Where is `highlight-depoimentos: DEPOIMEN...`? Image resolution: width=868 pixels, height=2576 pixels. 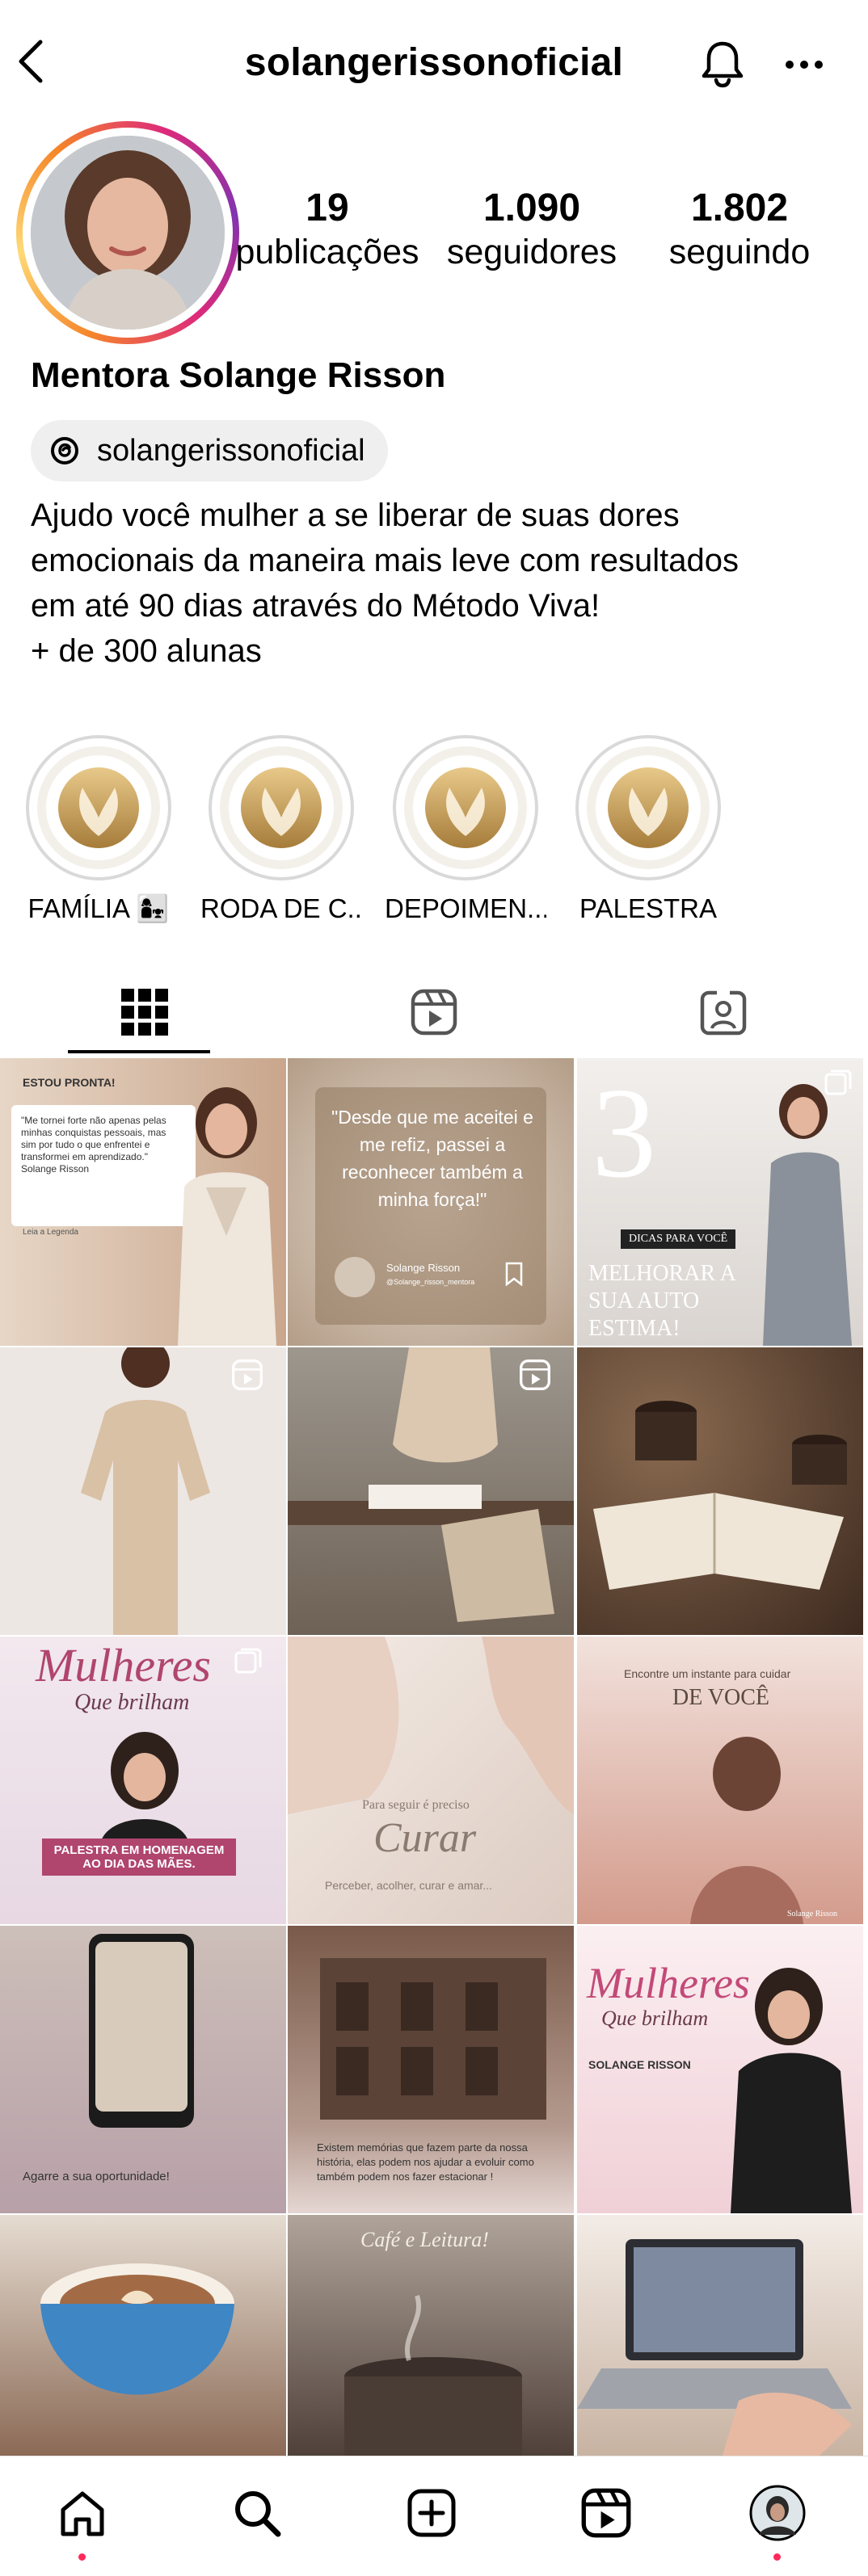
highlight-depoimentos: DEPOIMEN... is located at coordinates (465, 829).